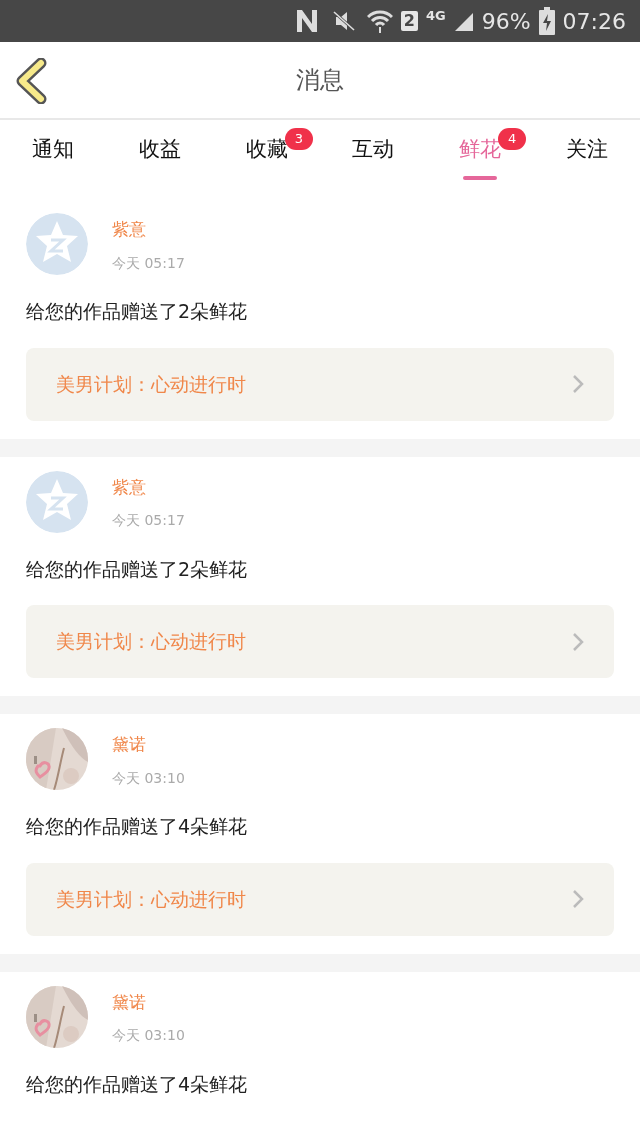 This screenshot has width=640, height=1138. What do you see at coordinates (409, 21) in the screenshot?
I see `sim-badge: 2` at bounding box center [409, 21].